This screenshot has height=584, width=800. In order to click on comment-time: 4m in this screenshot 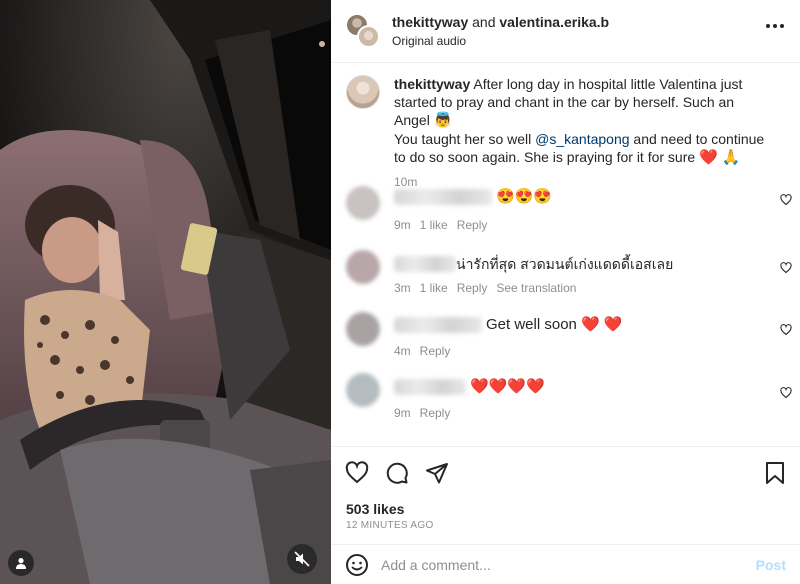, I will do `click(402, 351)`.